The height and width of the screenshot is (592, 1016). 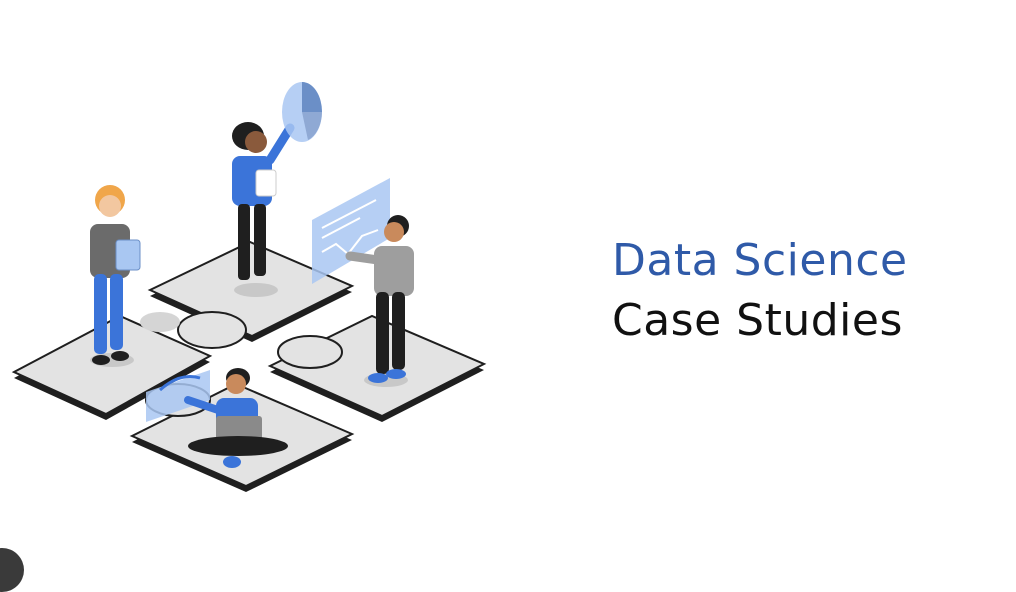 What do you see at coordinates (128, 255) in the screenshot?
I see `tablet-icon` at bounding box center [128, 255].